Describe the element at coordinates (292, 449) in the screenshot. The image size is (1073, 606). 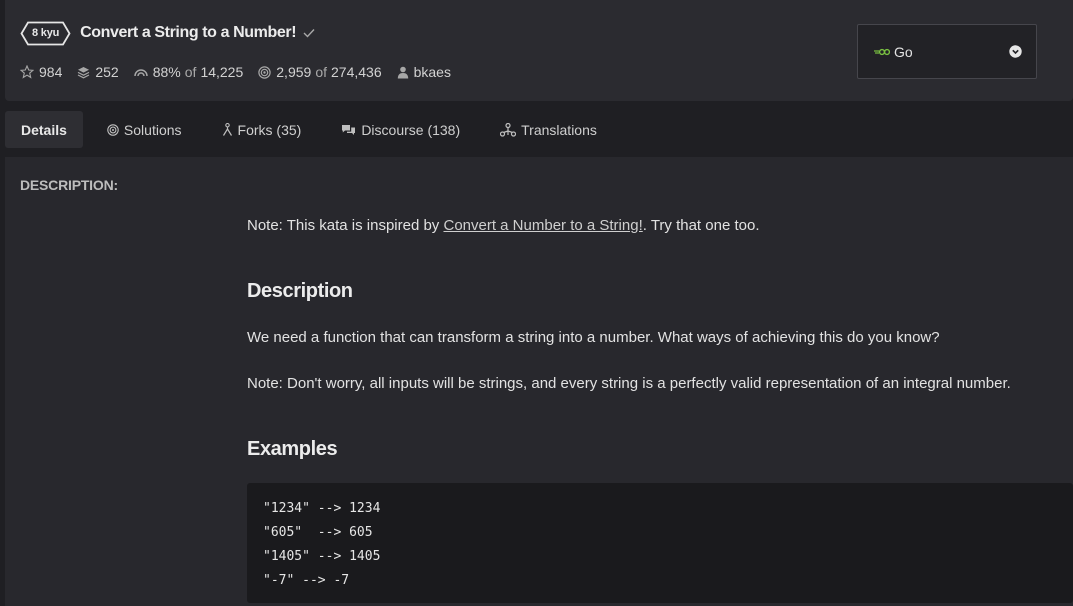
I see `examples-heading: Examples` at that location.